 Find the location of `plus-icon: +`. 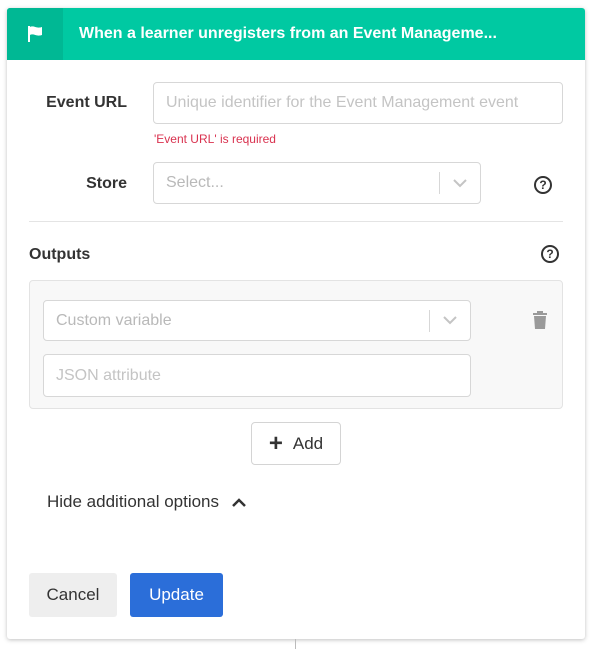

plus-icon: + is located at coordinates (275, 443).